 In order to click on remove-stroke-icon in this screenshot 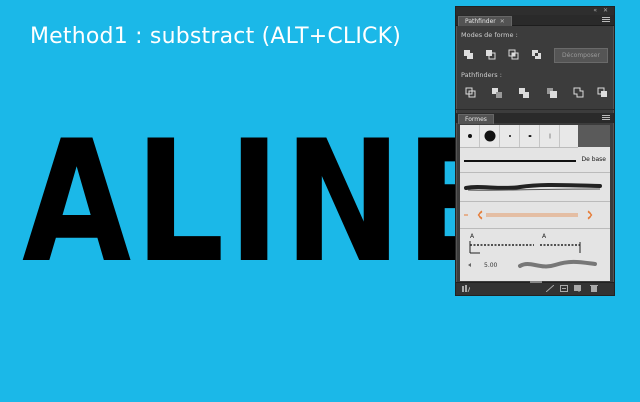, I will do `click(550, 288)`.